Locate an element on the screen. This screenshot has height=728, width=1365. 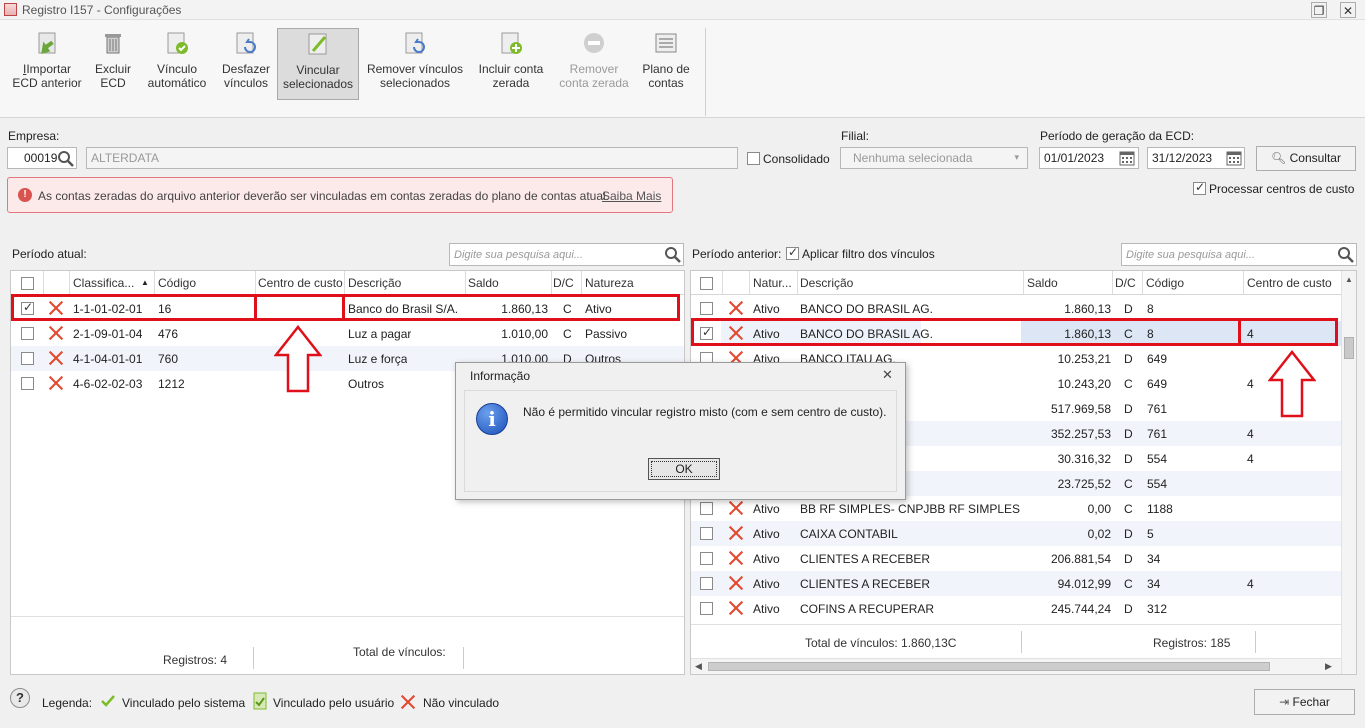
left-select-all-checkbox is located at coordinates (27, 283).